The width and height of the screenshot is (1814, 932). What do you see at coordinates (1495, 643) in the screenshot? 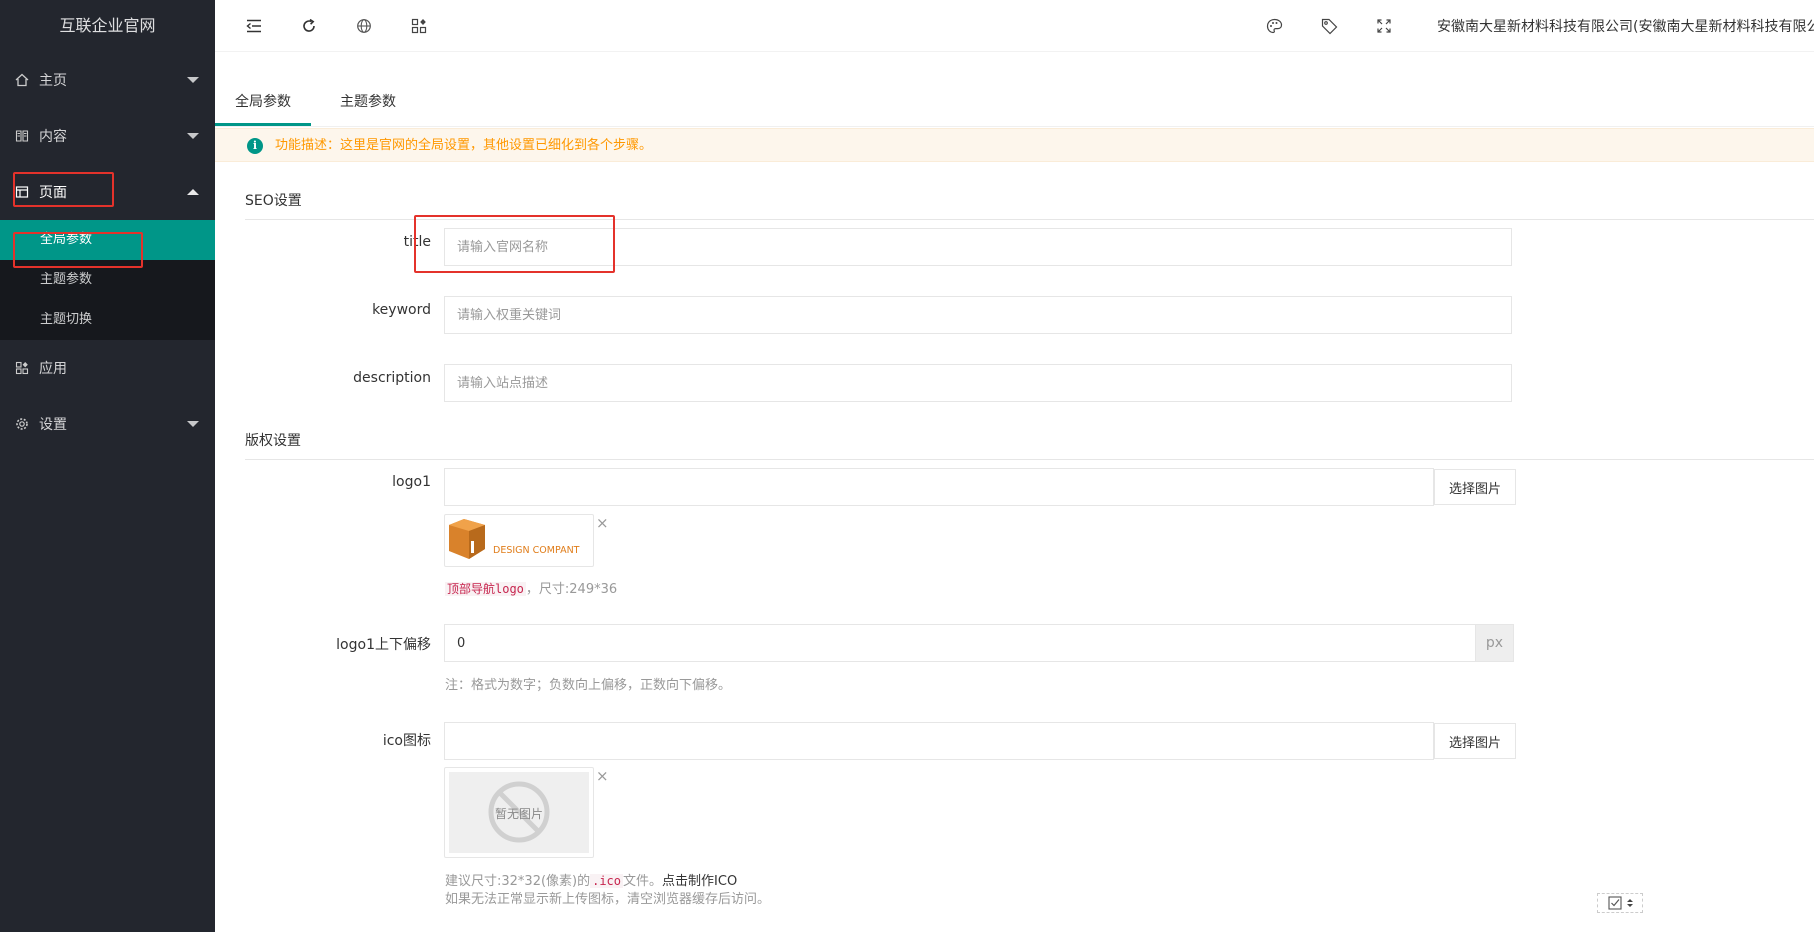
I see `offset-unit-suffix: px` at bounding box center [1495, 643].